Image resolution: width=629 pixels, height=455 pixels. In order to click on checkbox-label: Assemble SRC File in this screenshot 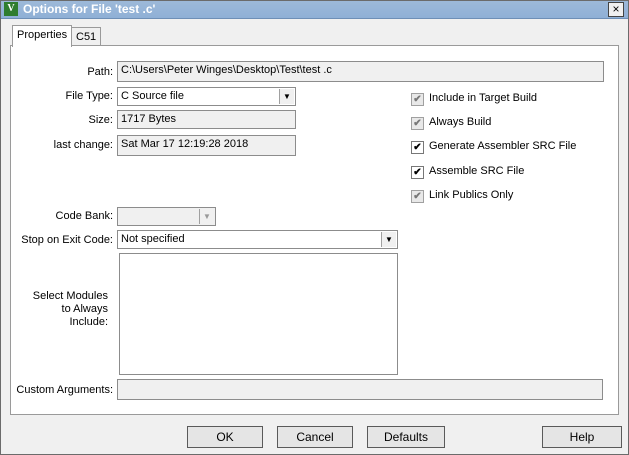, I will do `click(477, 171)`.